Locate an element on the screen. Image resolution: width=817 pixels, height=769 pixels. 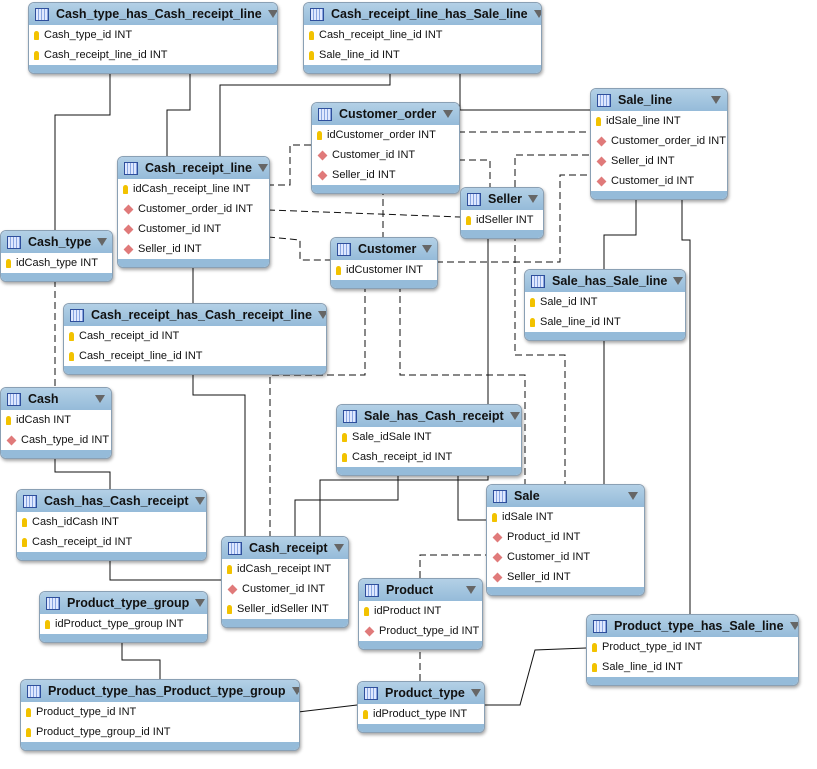
table-product-type: Product_type idProduct_type INT is located at coordinates (421, 707).